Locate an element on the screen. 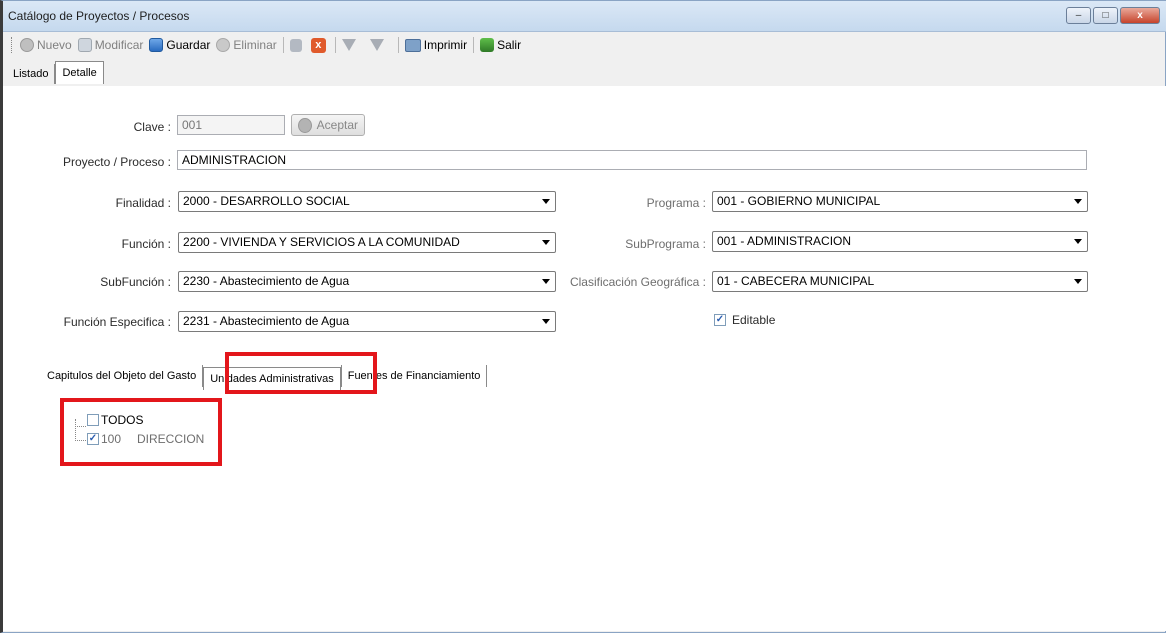 The image size is (1166, 633). close-button: x is located at coordinates (1140, 15).